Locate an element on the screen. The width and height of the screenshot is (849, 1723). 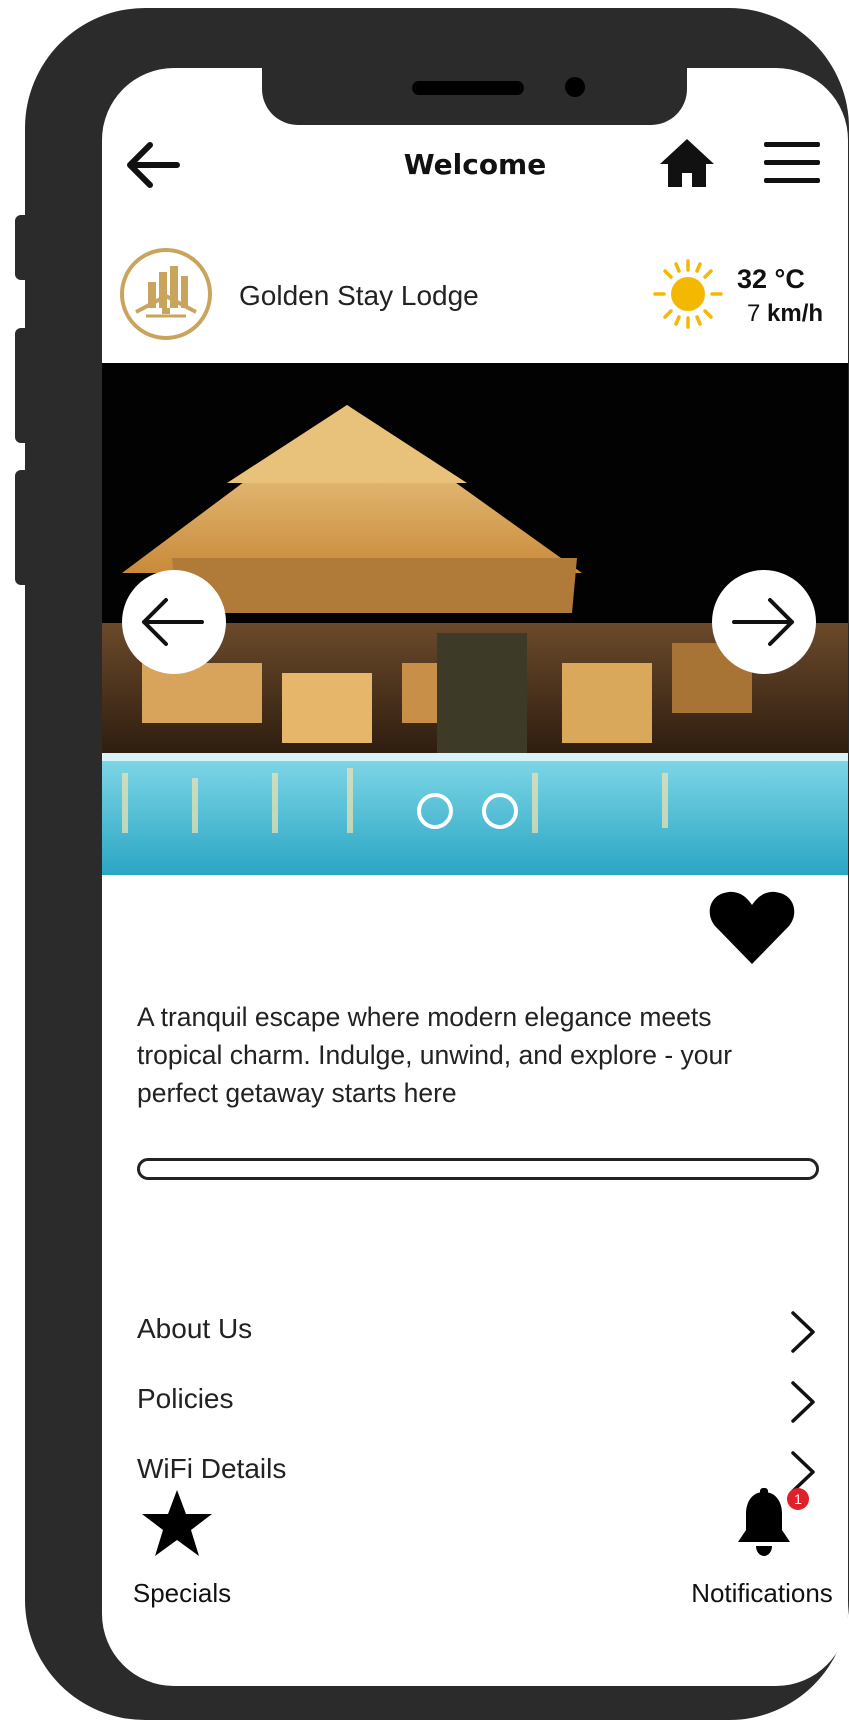
wind-speed: 7 km/h is located at coordinates (785, 314).